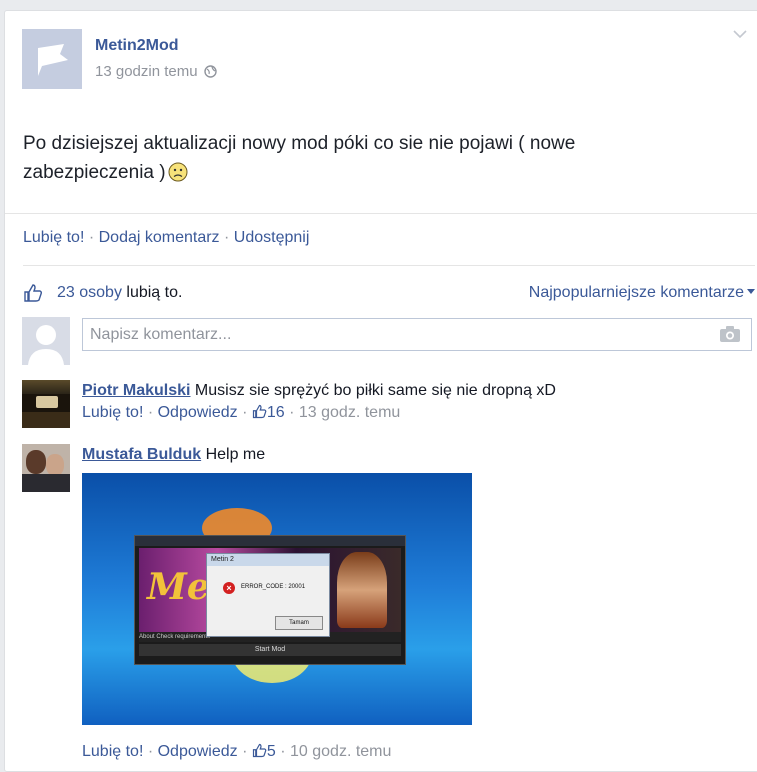 The image size is (757, 772). Describe the element at coordinates (270, 650) in the screenshot. I see `game-start-button: Start Mod` at that location.